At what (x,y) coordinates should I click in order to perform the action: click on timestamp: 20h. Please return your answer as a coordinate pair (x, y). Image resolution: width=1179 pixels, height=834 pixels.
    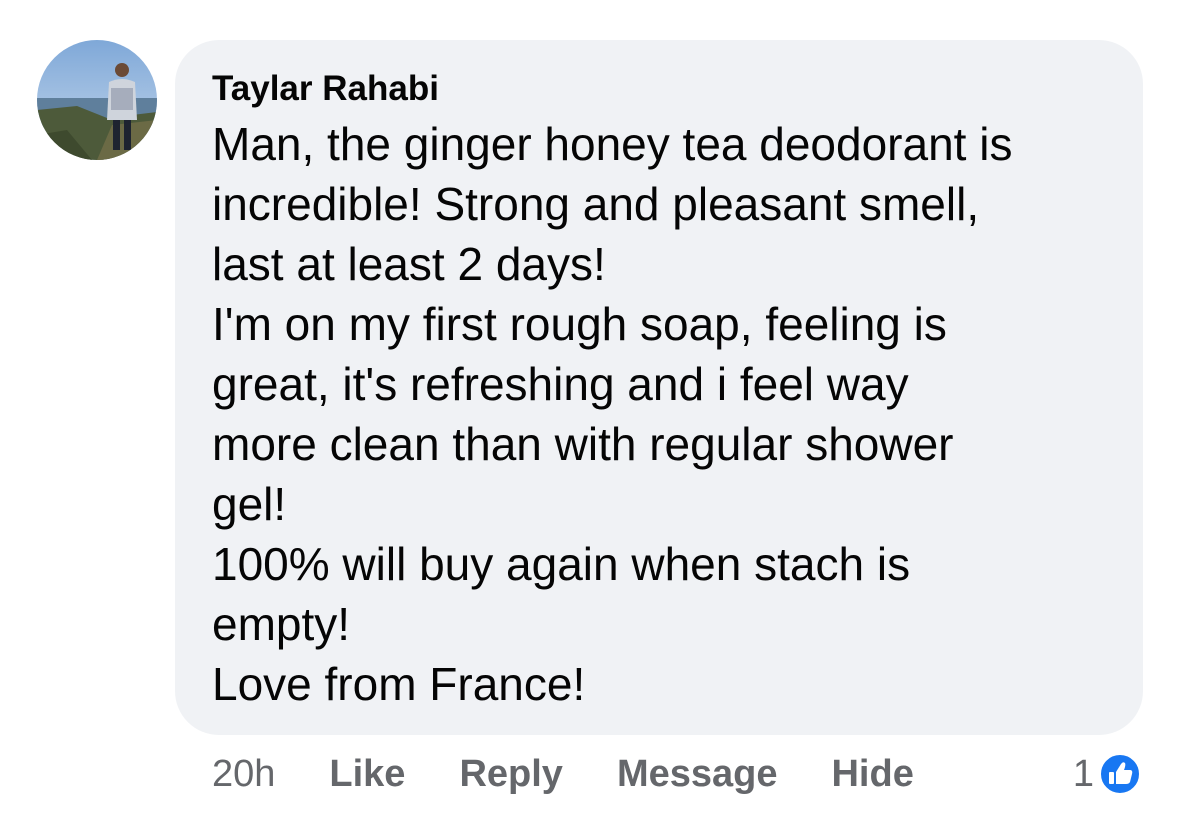
    Looking at the image, I should click on (243, 774).